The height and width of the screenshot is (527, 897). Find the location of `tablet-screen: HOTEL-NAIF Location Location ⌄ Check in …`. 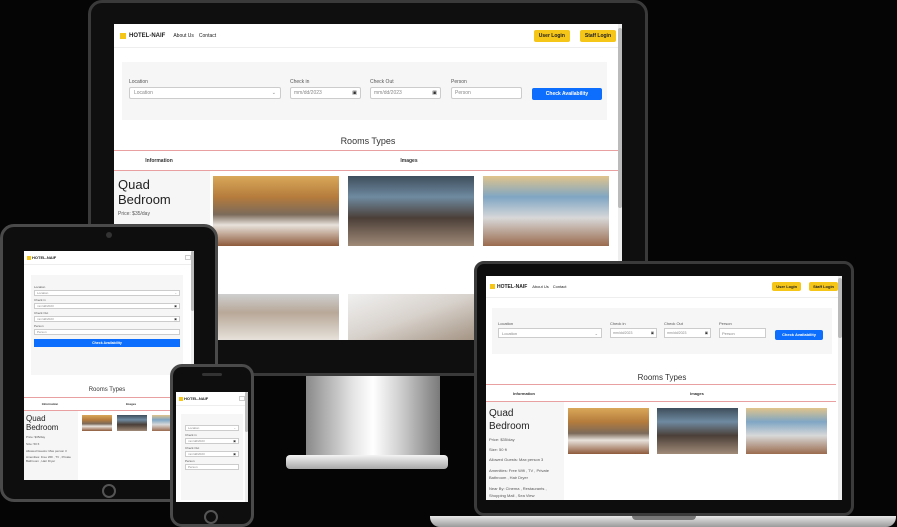

tablet-screen: HOTEL-NAIF Location Location ⌄ Check in … is located at coordinates (109, 365).